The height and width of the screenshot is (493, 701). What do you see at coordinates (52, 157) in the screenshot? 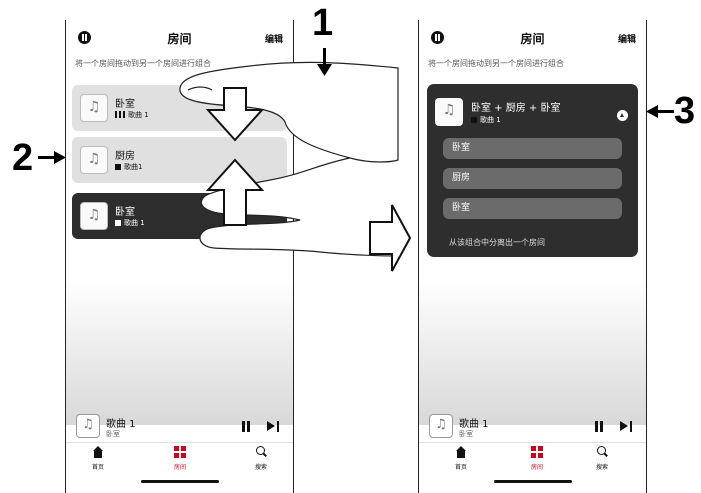
I see `callout-2-arrow` at bounding box center [52, 157].